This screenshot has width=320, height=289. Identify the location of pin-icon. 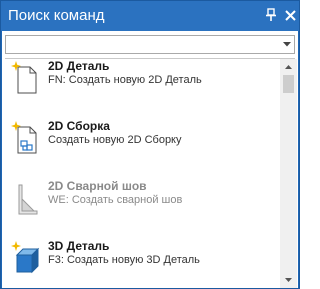
(271, 14).